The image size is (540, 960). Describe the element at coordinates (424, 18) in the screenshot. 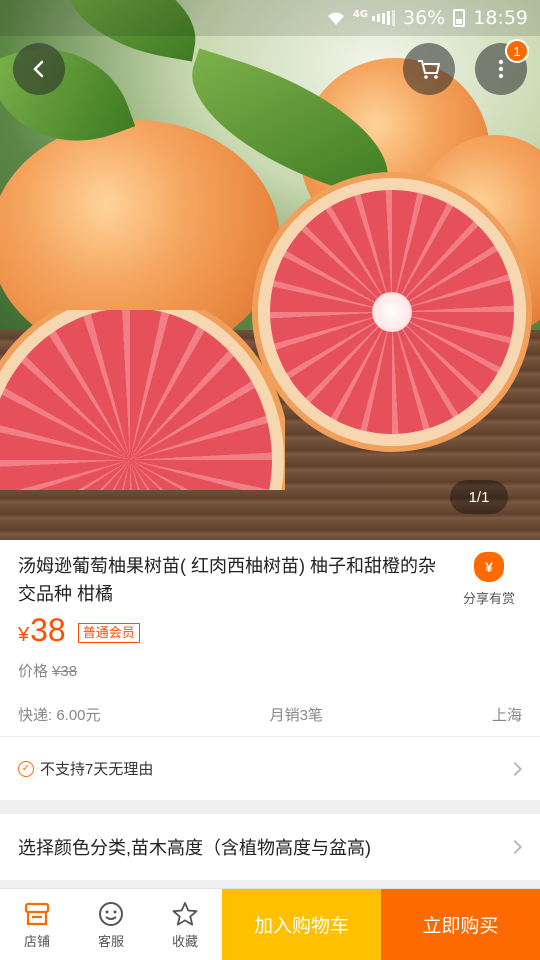

I see `battery-percent: 36%` at that location.